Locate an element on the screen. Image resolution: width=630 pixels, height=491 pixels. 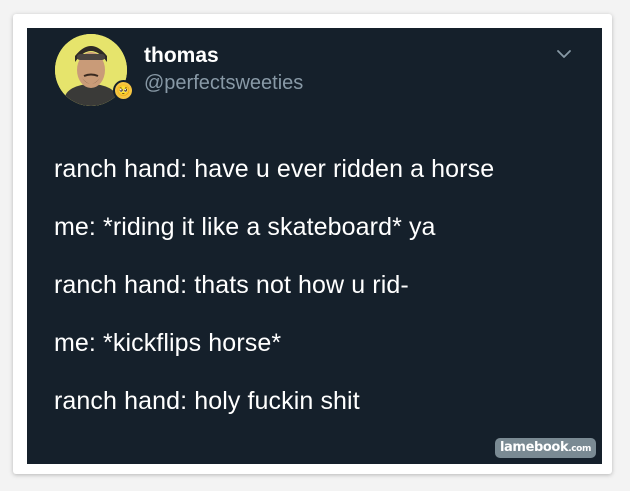
tweet-line: me: *kickflips horse* is located at coordinates (168, 343).